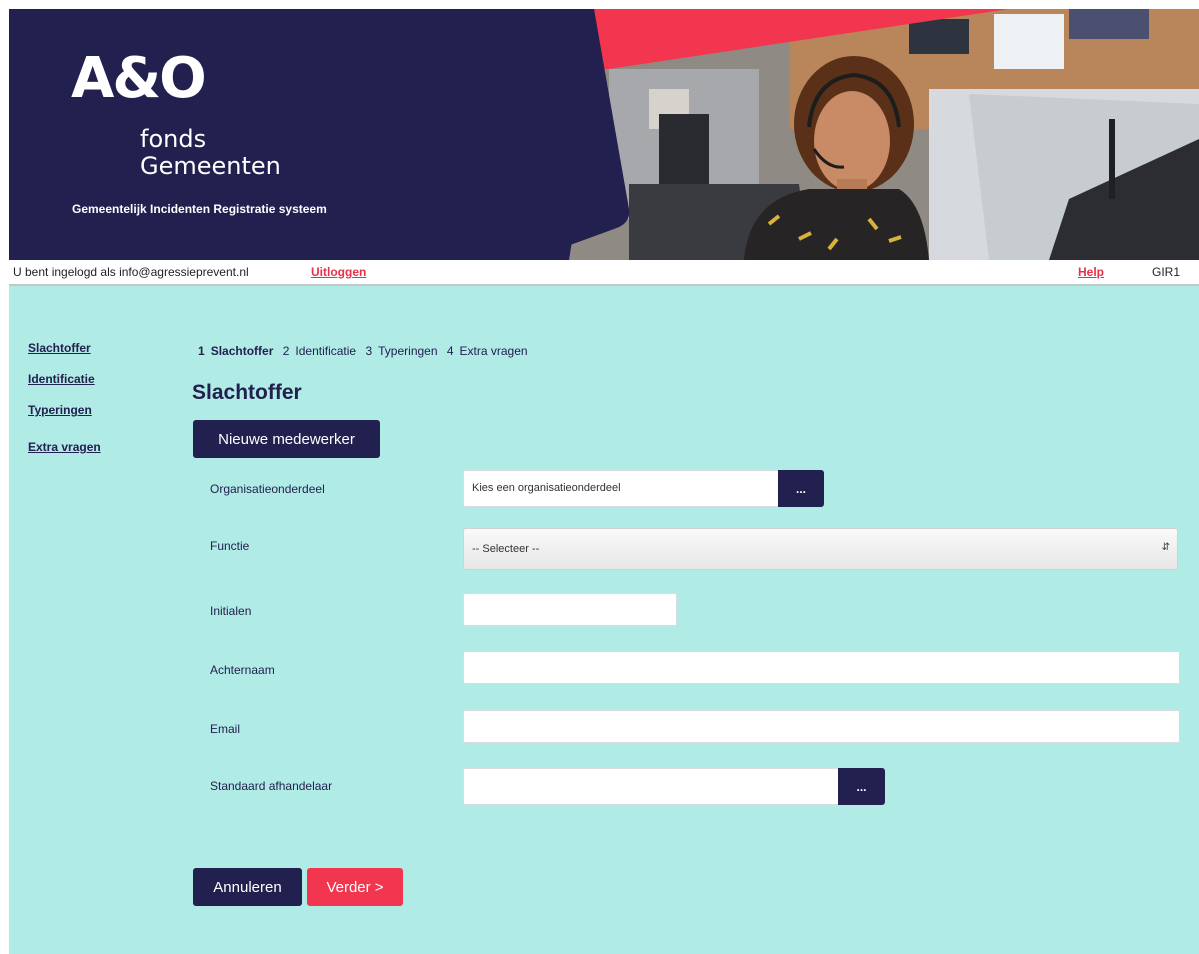  Describe the element at coordinates (286, 351) in the screenshot. I see `step-2-number: 2` at that location.